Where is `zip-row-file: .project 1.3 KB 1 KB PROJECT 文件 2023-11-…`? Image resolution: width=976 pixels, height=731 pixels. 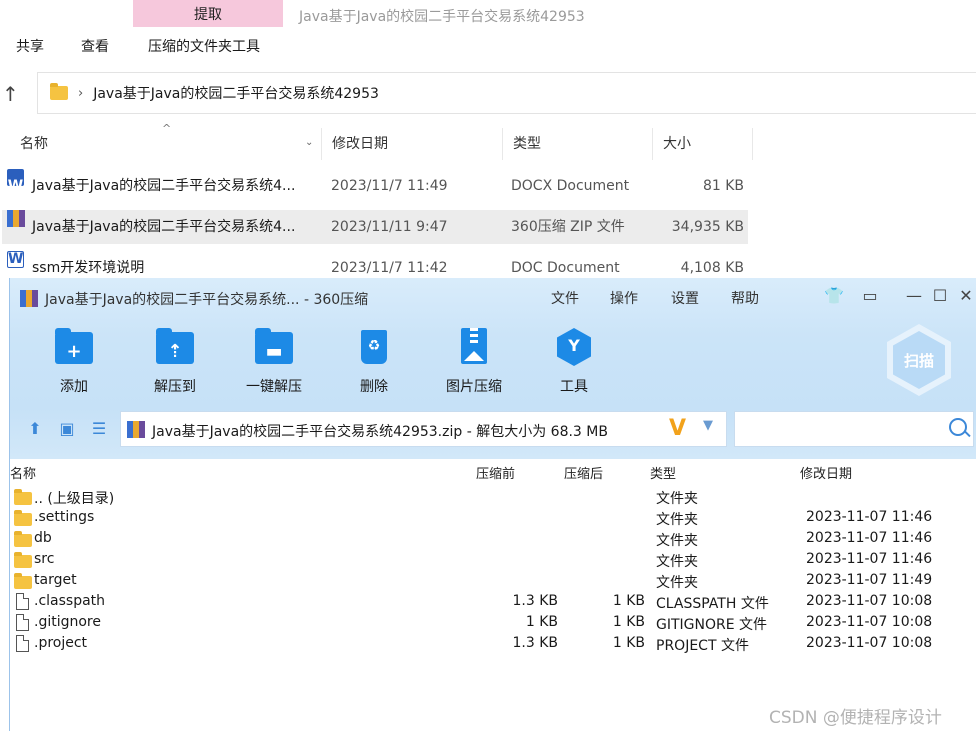 zip-row-file: .project 1.3 KB 1 KB PROJECT 文件 2023-11-… is located at coordinates (493, 644).